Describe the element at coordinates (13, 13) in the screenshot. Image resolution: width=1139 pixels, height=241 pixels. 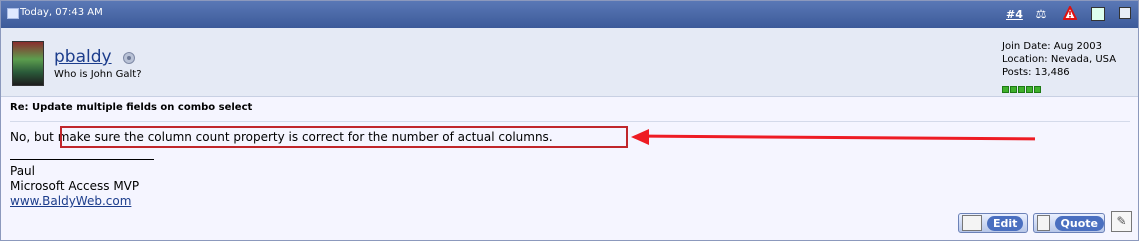
I see `document-icon` at that location.